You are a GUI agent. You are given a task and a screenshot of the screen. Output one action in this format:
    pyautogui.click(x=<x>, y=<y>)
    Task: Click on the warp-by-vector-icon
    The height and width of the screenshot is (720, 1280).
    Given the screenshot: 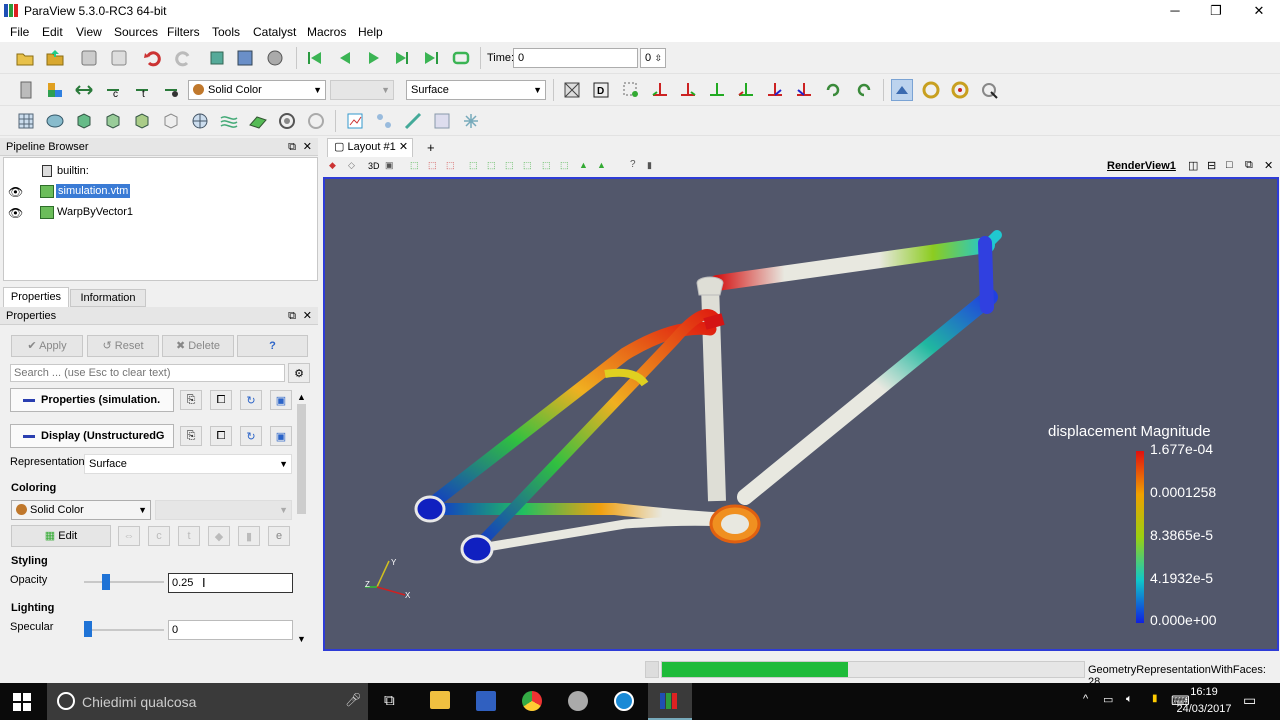 What is the action you would take?
    pyautogui.click(x=258, y=121)
    